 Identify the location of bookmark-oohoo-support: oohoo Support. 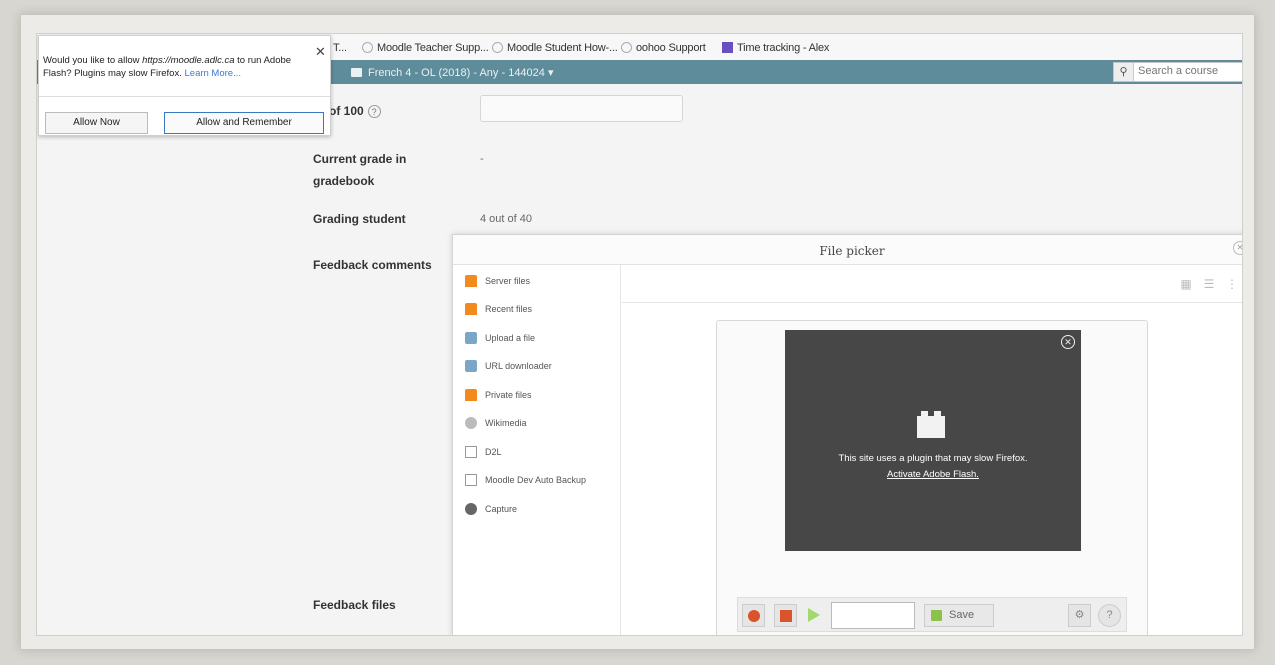
(663, 48).